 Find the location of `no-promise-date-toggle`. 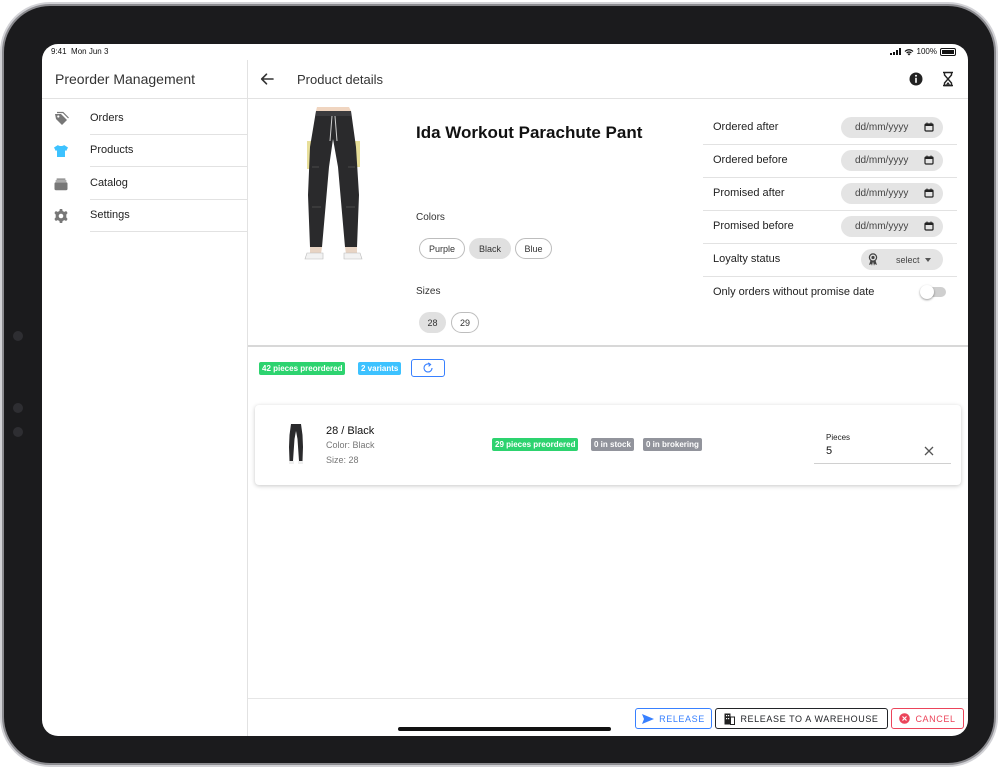

no-promise-date-toggle is located at coordinates (933, 292).